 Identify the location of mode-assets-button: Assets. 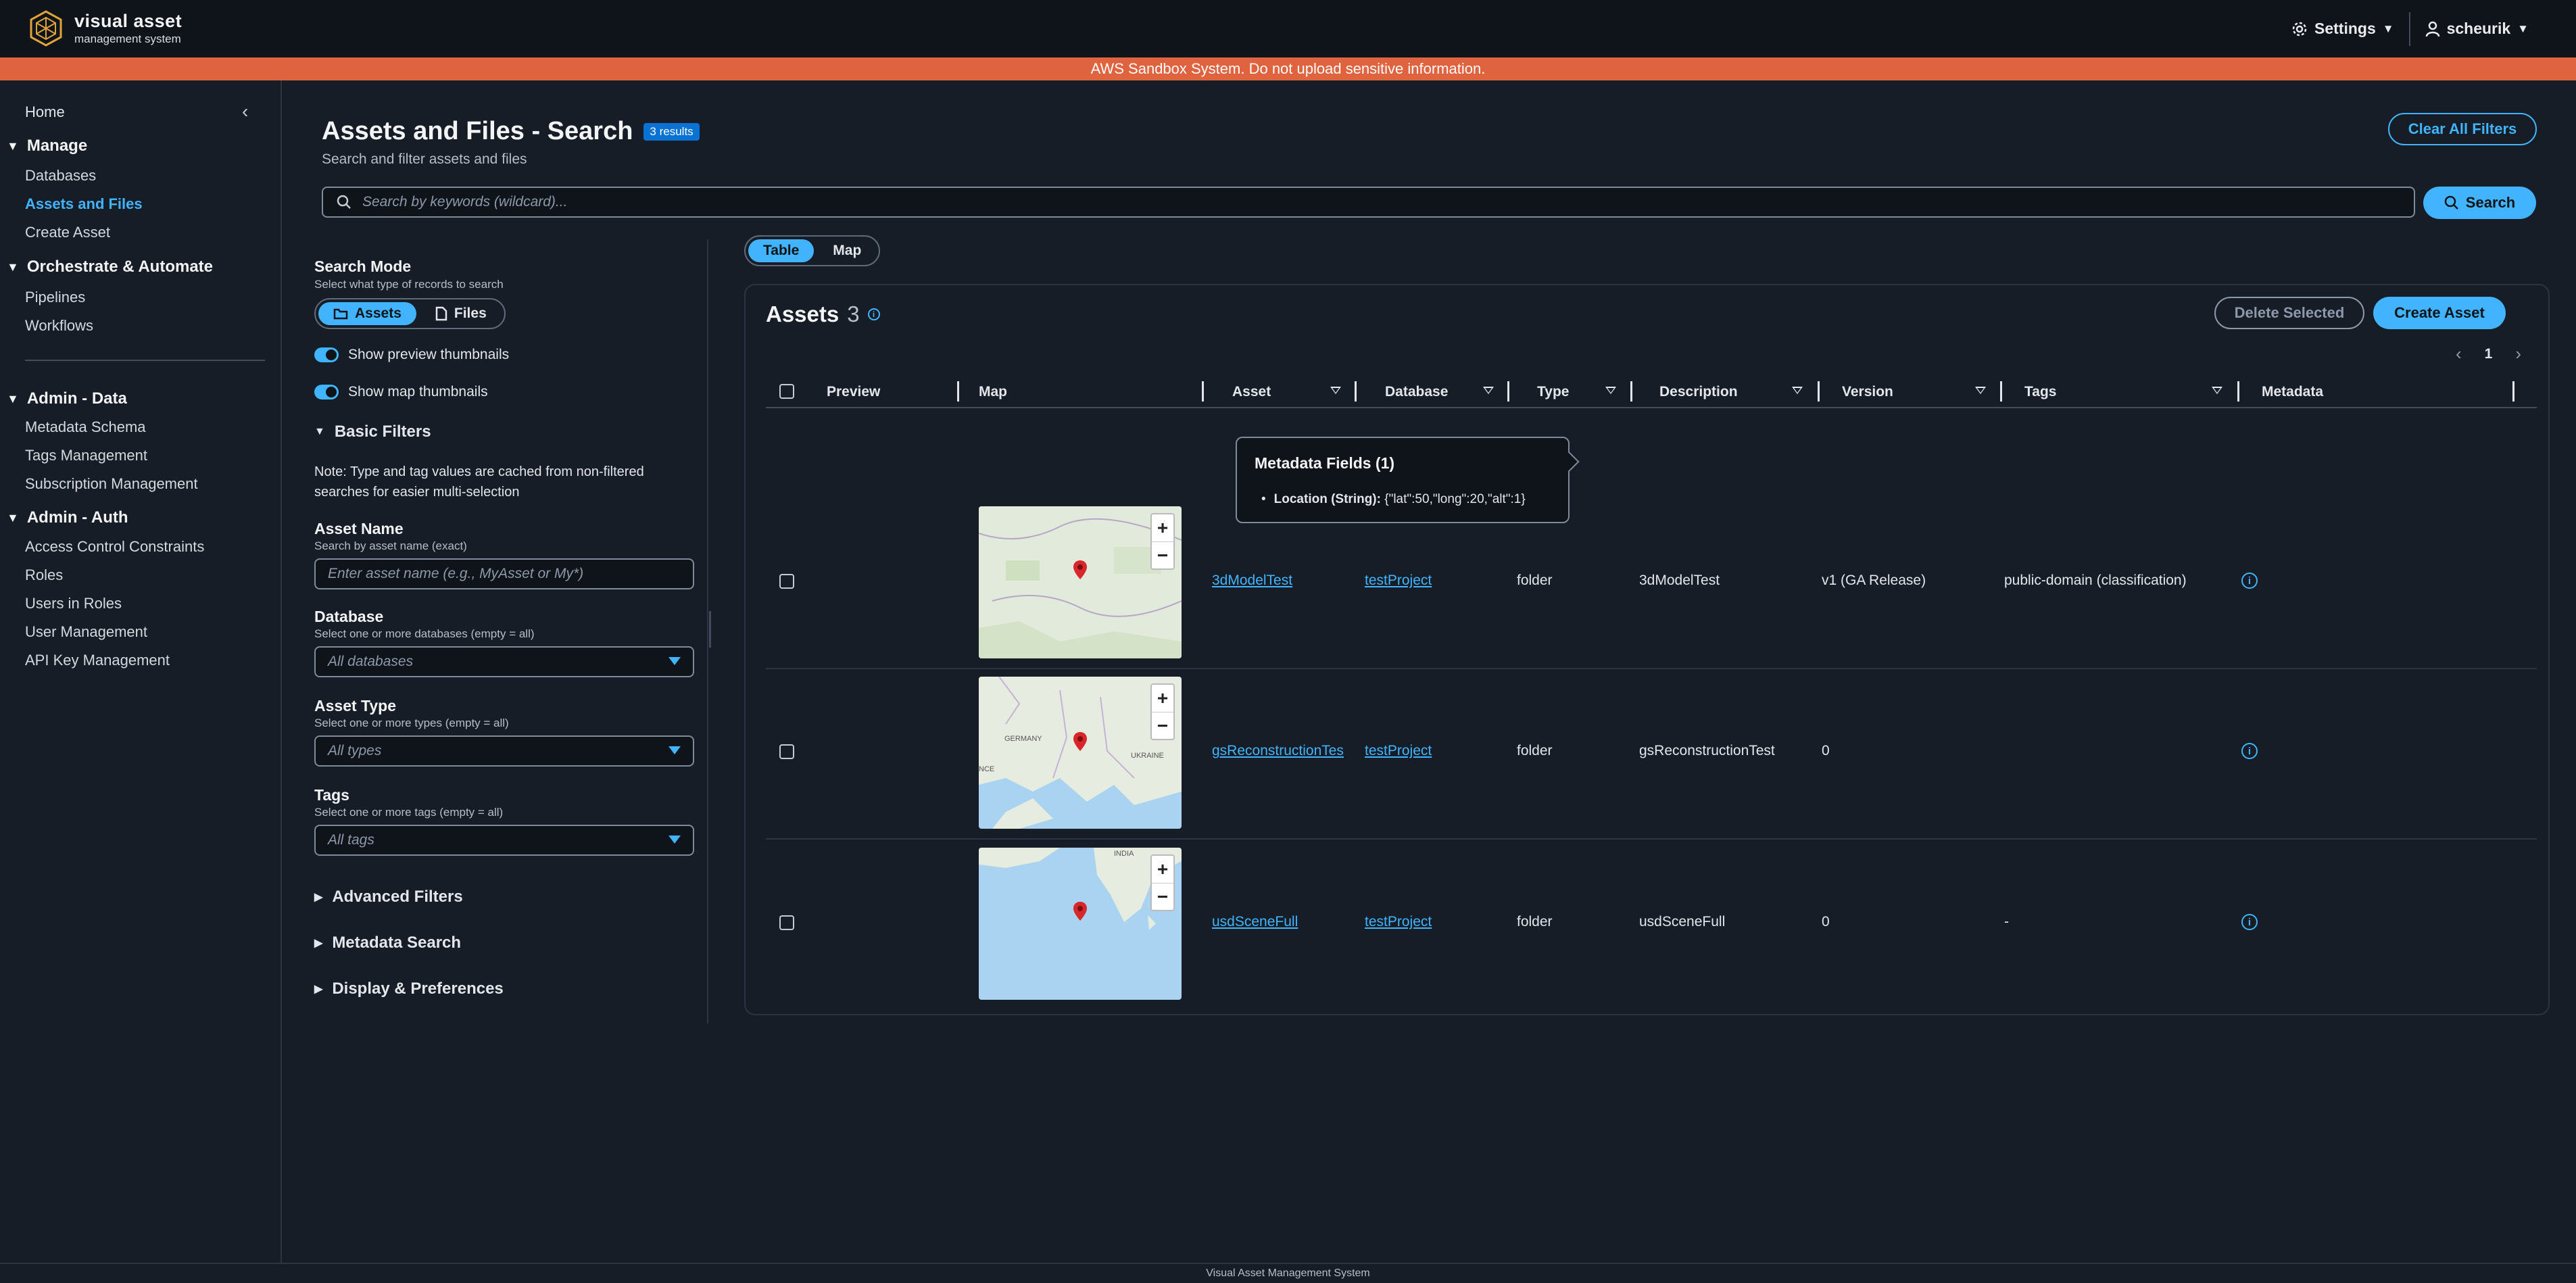
(367, 313).